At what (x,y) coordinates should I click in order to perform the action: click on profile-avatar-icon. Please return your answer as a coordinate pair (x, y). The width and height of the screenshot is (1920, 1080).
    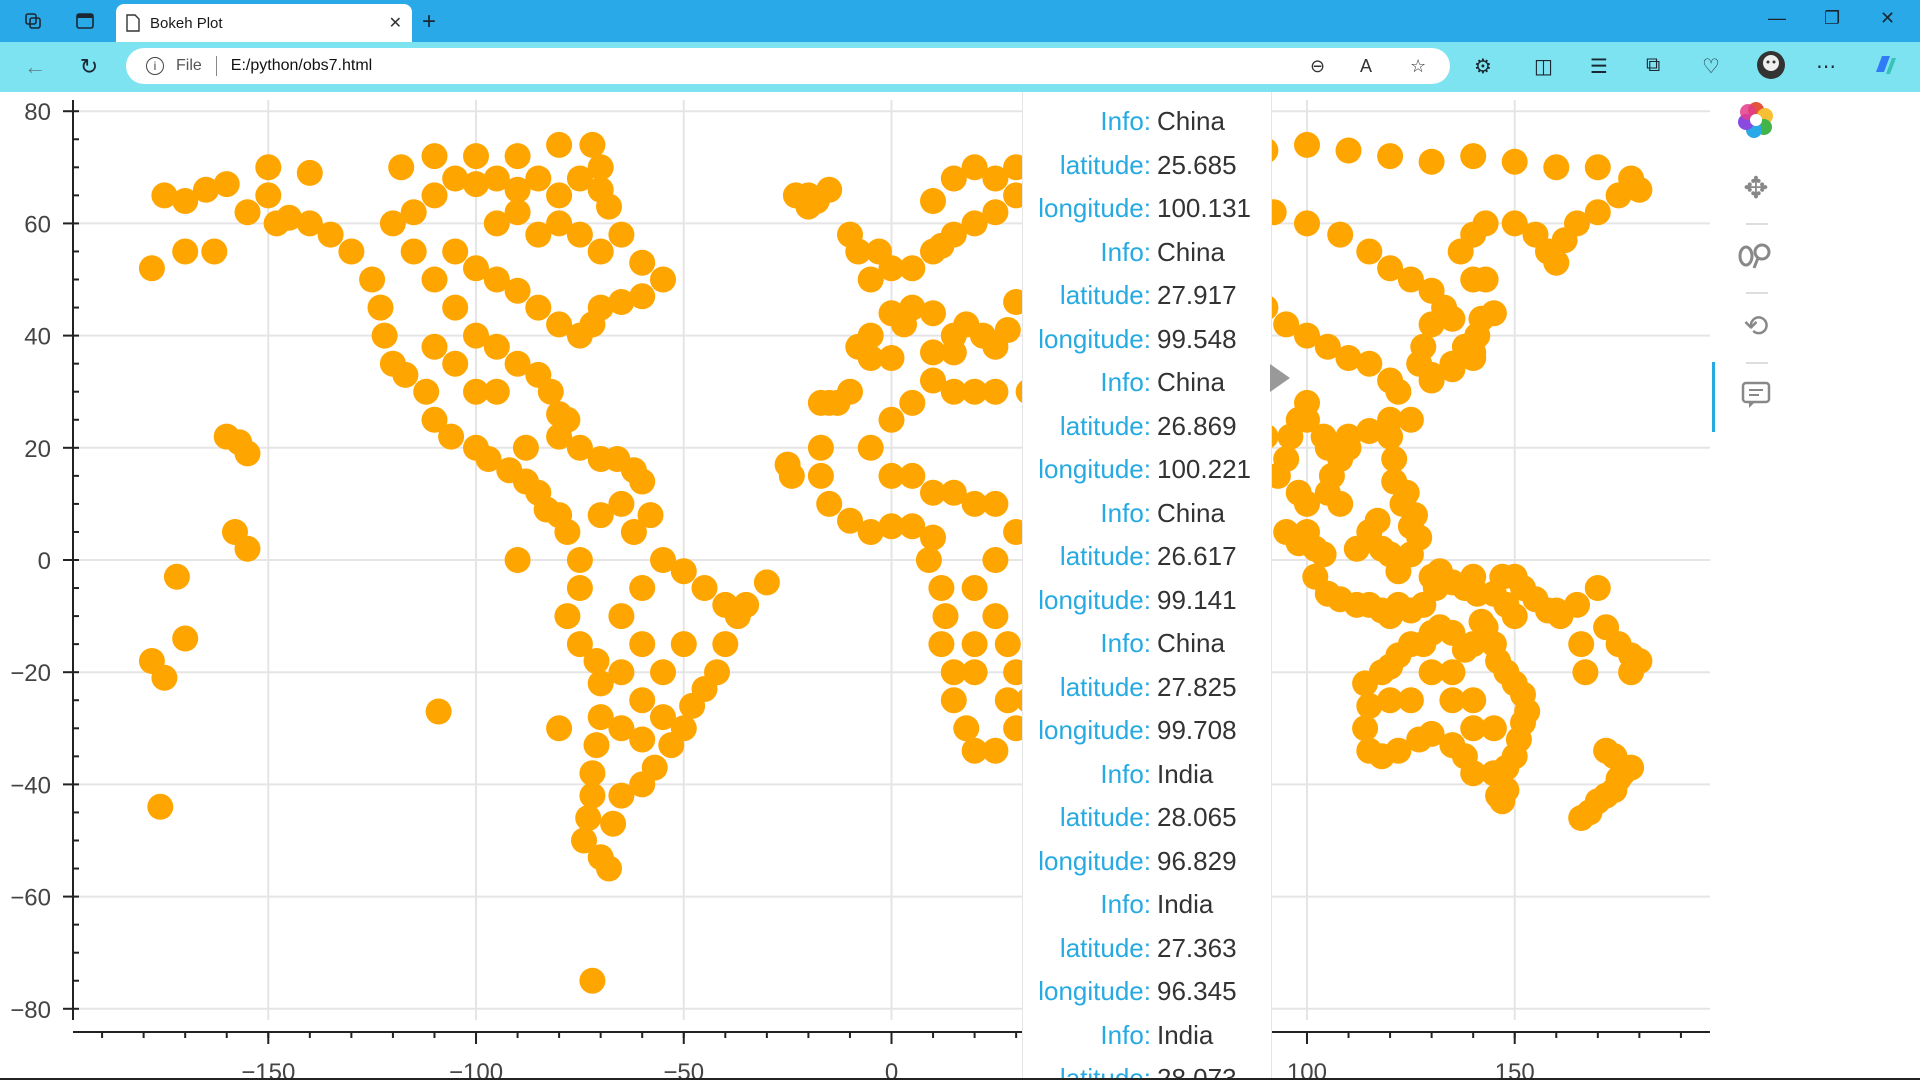
    Looking at the image, I should click on (1771, 68).